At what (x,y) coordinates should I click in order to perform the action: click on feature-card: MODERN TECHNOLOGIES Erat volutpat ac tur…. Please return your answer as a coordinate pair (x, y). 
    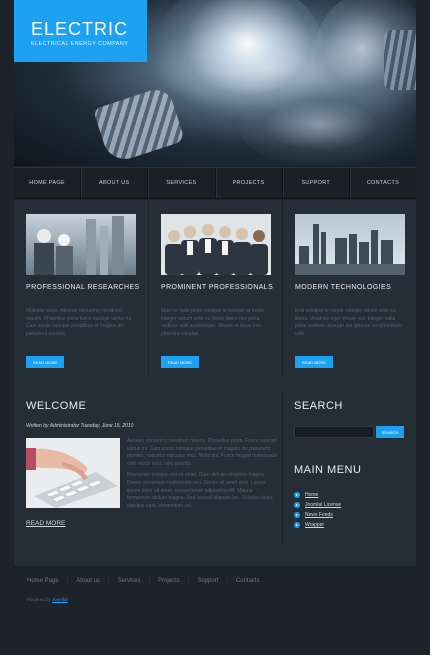
    Looking at the image, I should click on (349, 289).